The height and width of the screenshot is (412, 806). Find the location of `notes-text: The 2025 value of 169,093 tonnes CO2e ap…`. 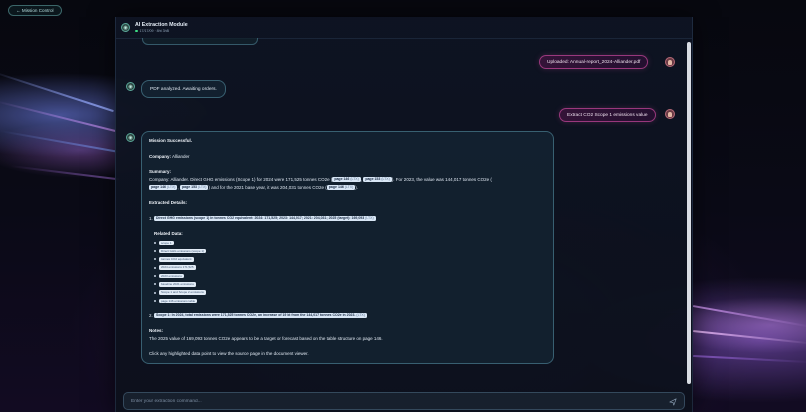

notes-text: The 2025 value of 169,093 tonnes CO2e ap… is located at coordinates (266, 338).